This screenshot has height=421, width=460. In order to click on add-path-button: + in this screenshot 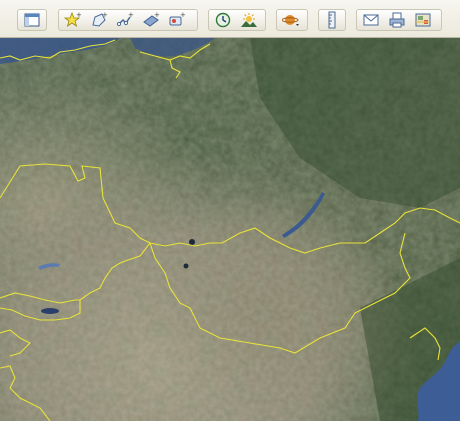, I will do `click(125, 20)`.